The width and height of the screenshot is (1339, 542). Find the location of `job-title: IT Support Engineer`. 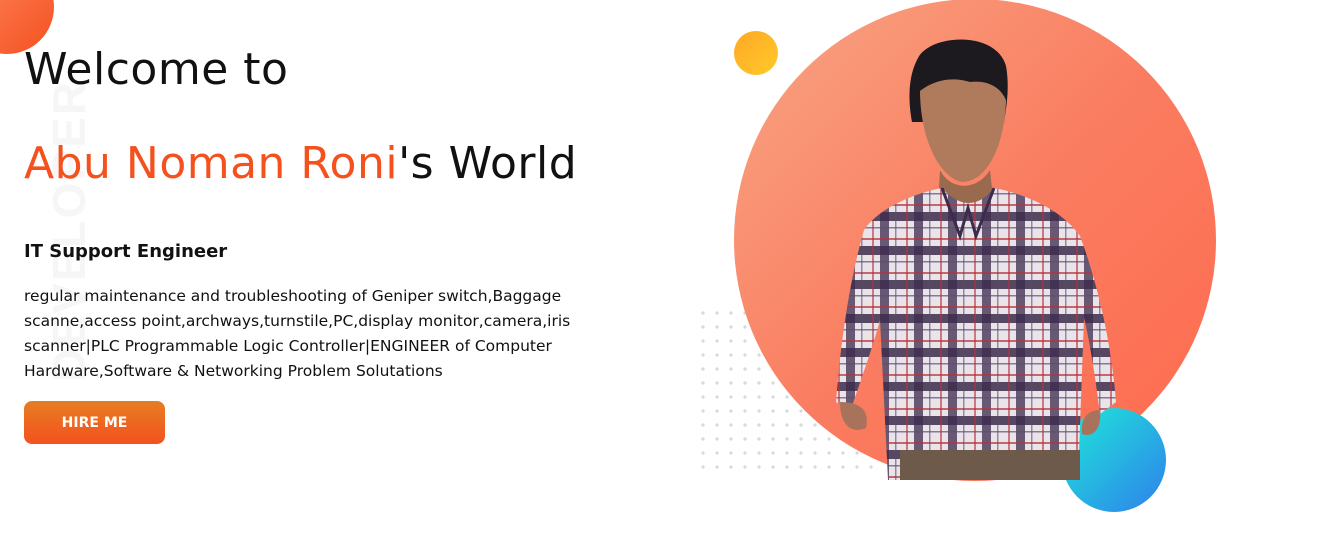

job-title: IT Support Engineer is located at coordinates (126, 251).